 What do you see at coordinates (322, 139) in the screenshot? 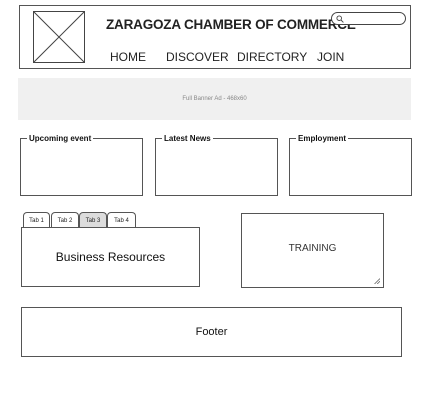
I see `employment-legend: Employment` at bounding box center [322, 139].